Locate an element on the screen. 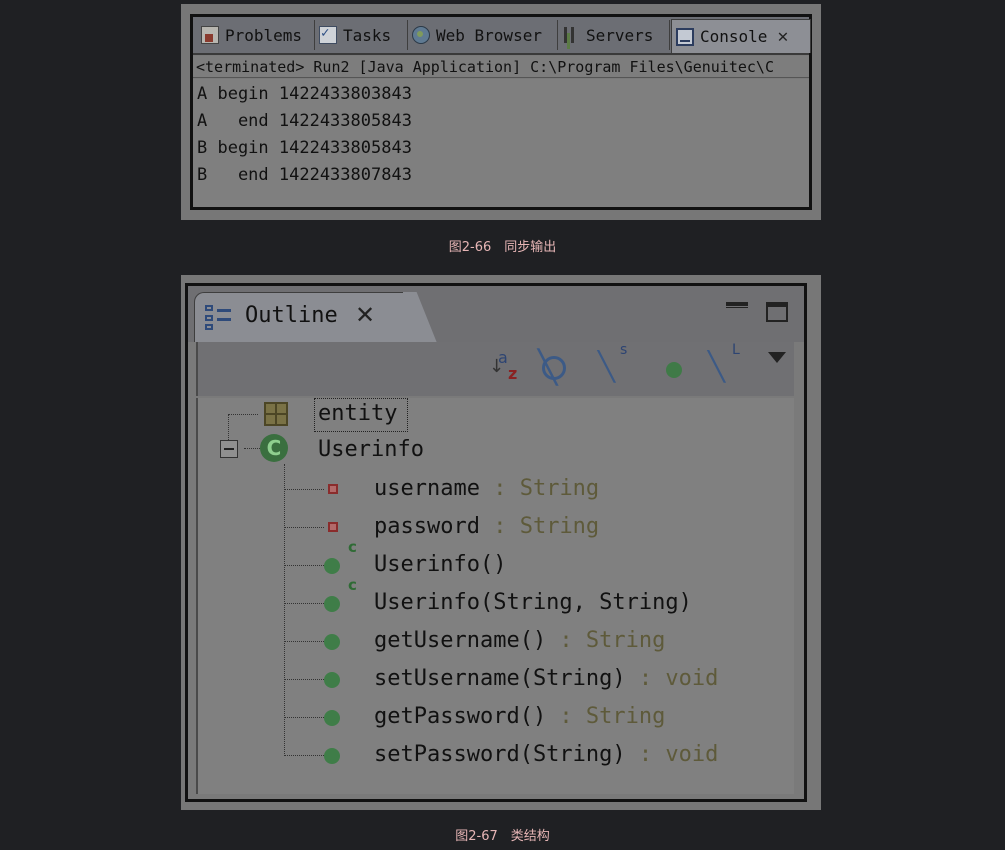  tab-console: Console ✕ is located at coordinates (741, 36).